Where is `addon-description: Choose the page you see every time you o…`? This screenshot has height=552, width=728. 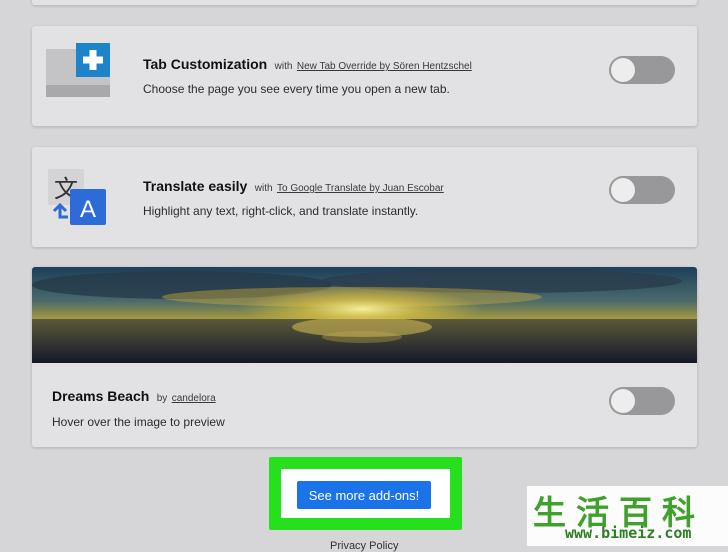
addon-description: Choose the page you see every time you o… is located at coordinates (296, 89).